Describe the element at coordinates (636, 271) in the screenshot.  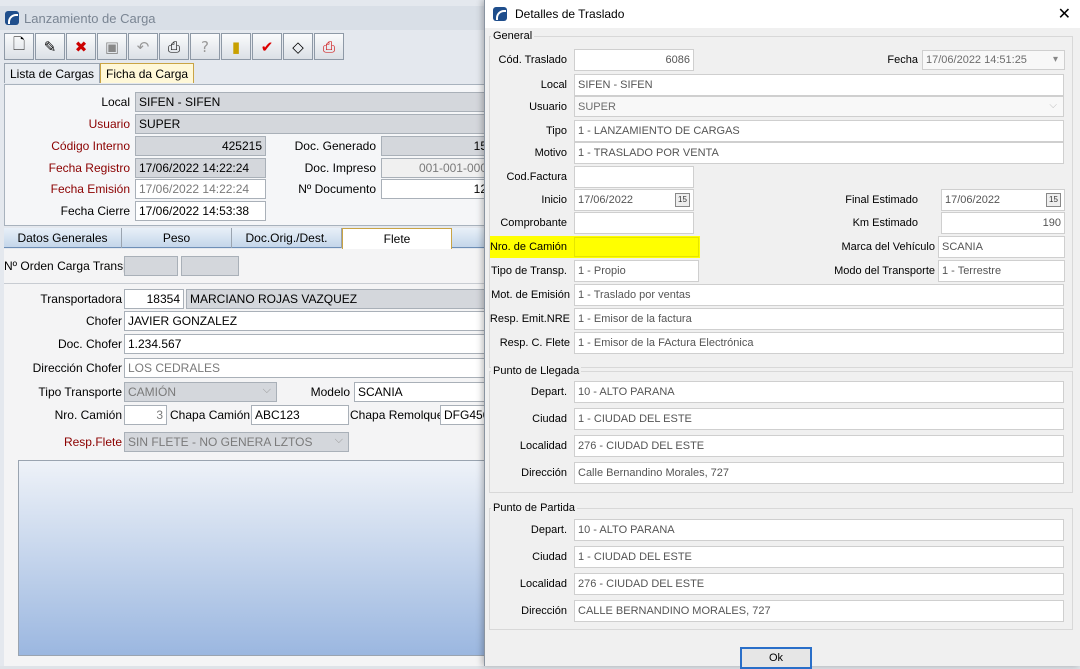
I see `tipo-transp-field: 1 - Propio` at that location.